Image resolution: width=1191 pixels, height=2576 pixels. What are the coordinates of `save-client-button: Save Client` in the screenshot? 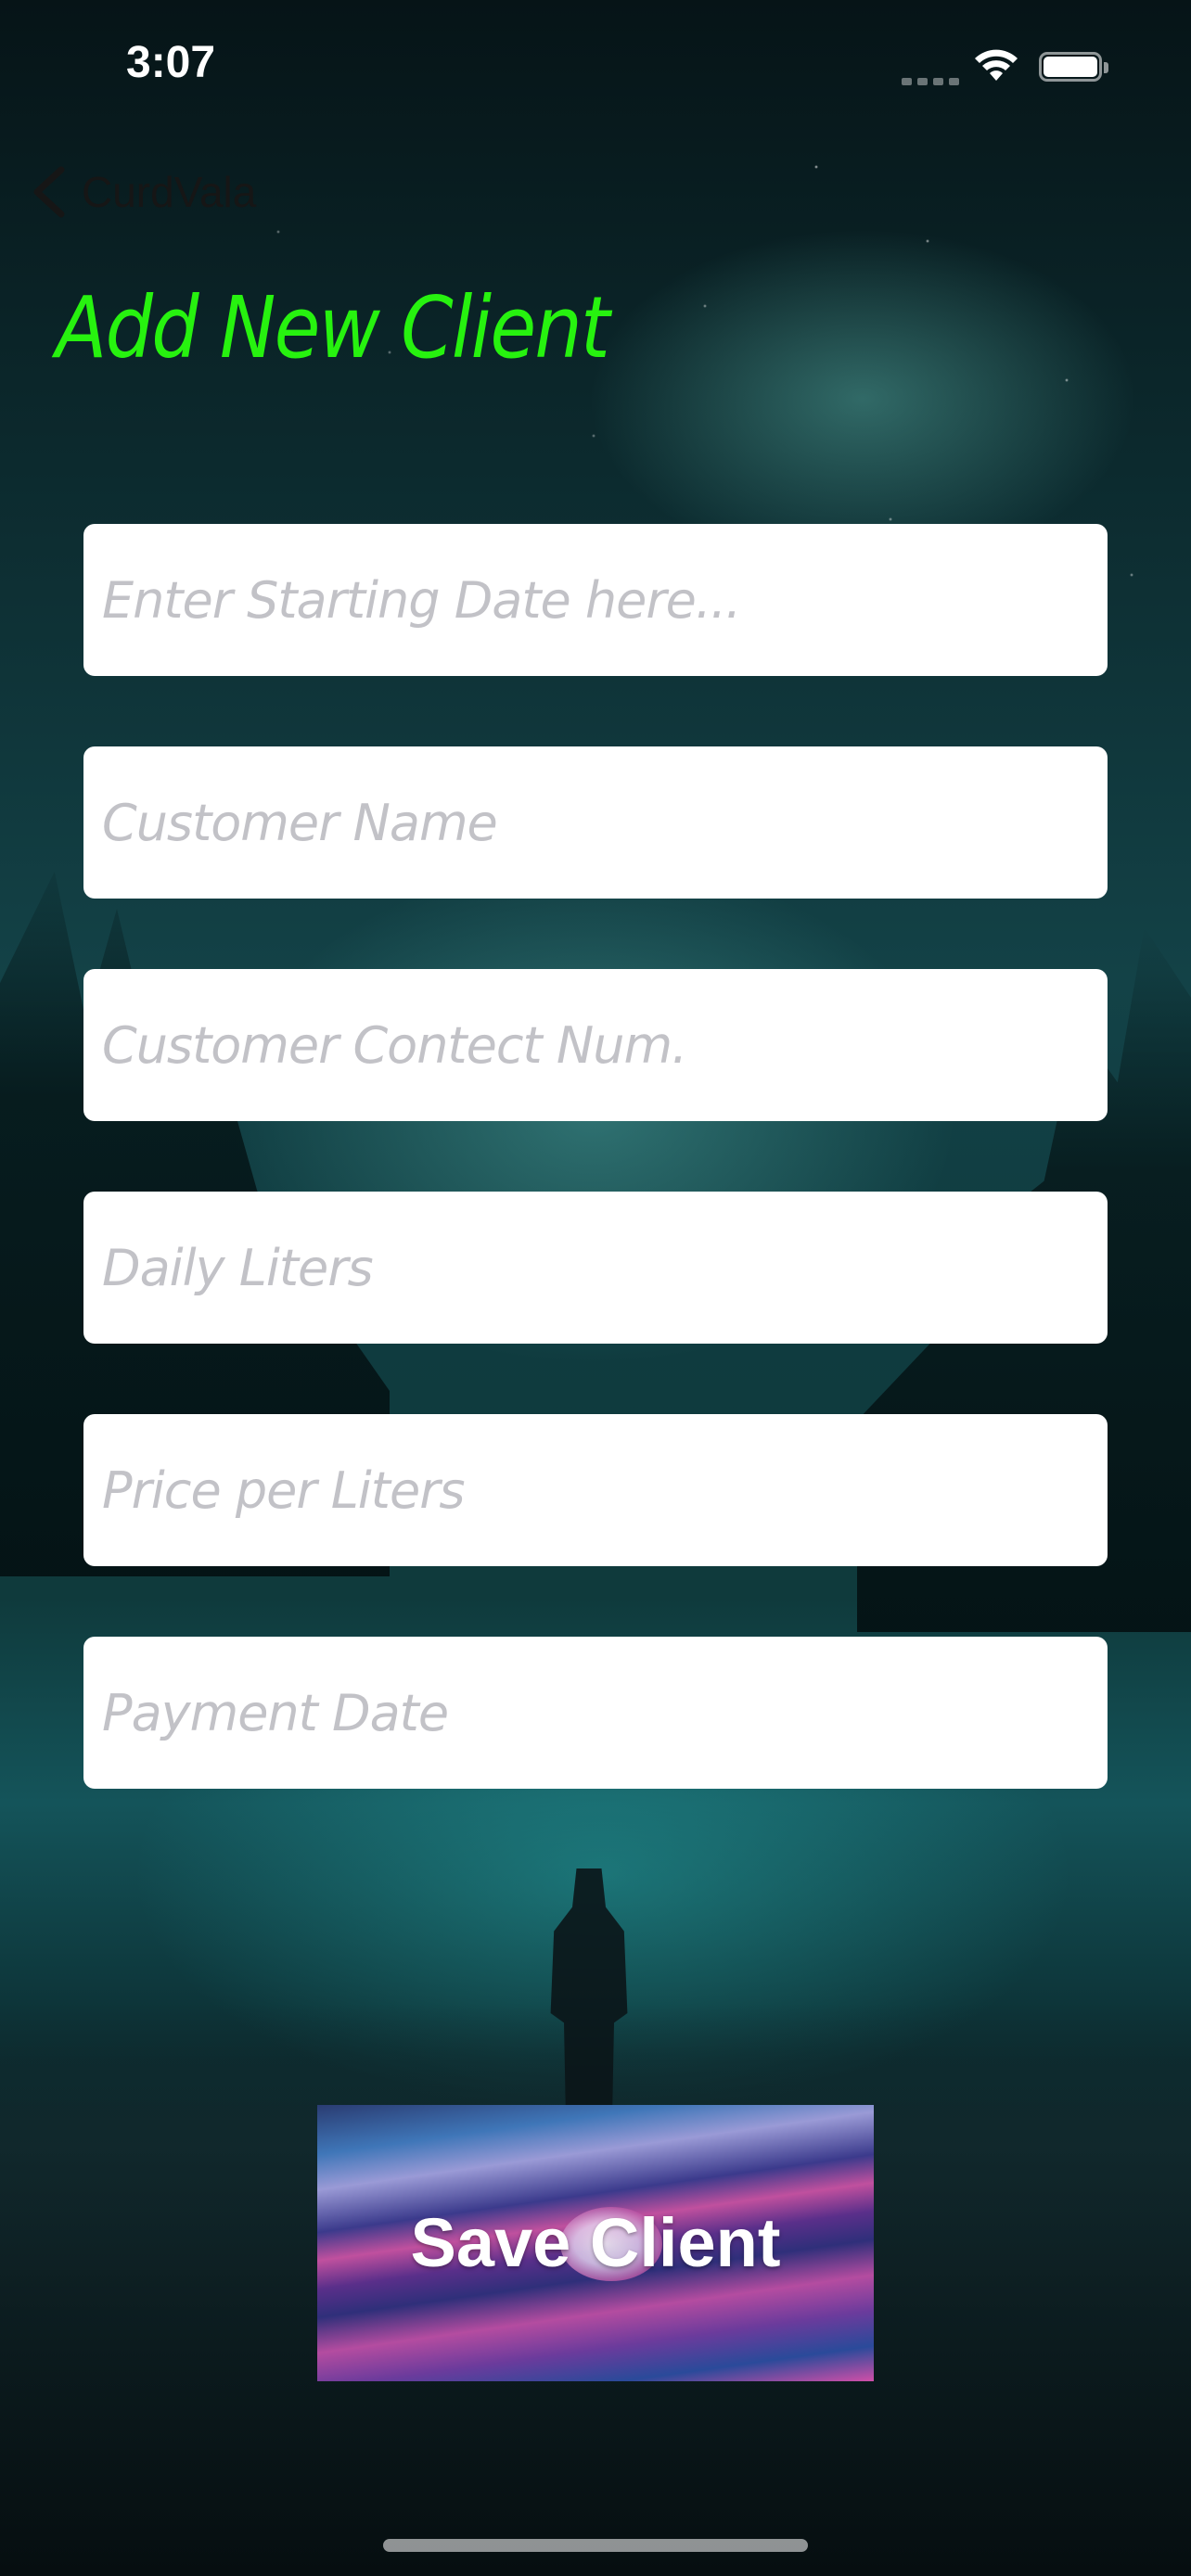 It's located at (595, 2243).